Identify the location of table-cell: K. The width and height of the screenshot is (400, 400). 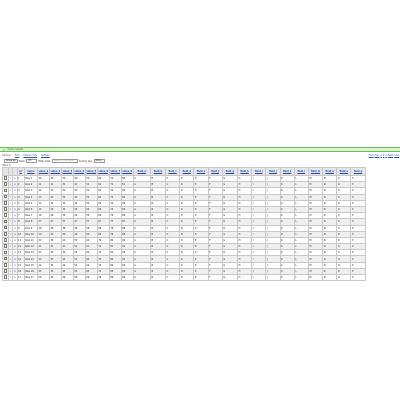
(287, 277).